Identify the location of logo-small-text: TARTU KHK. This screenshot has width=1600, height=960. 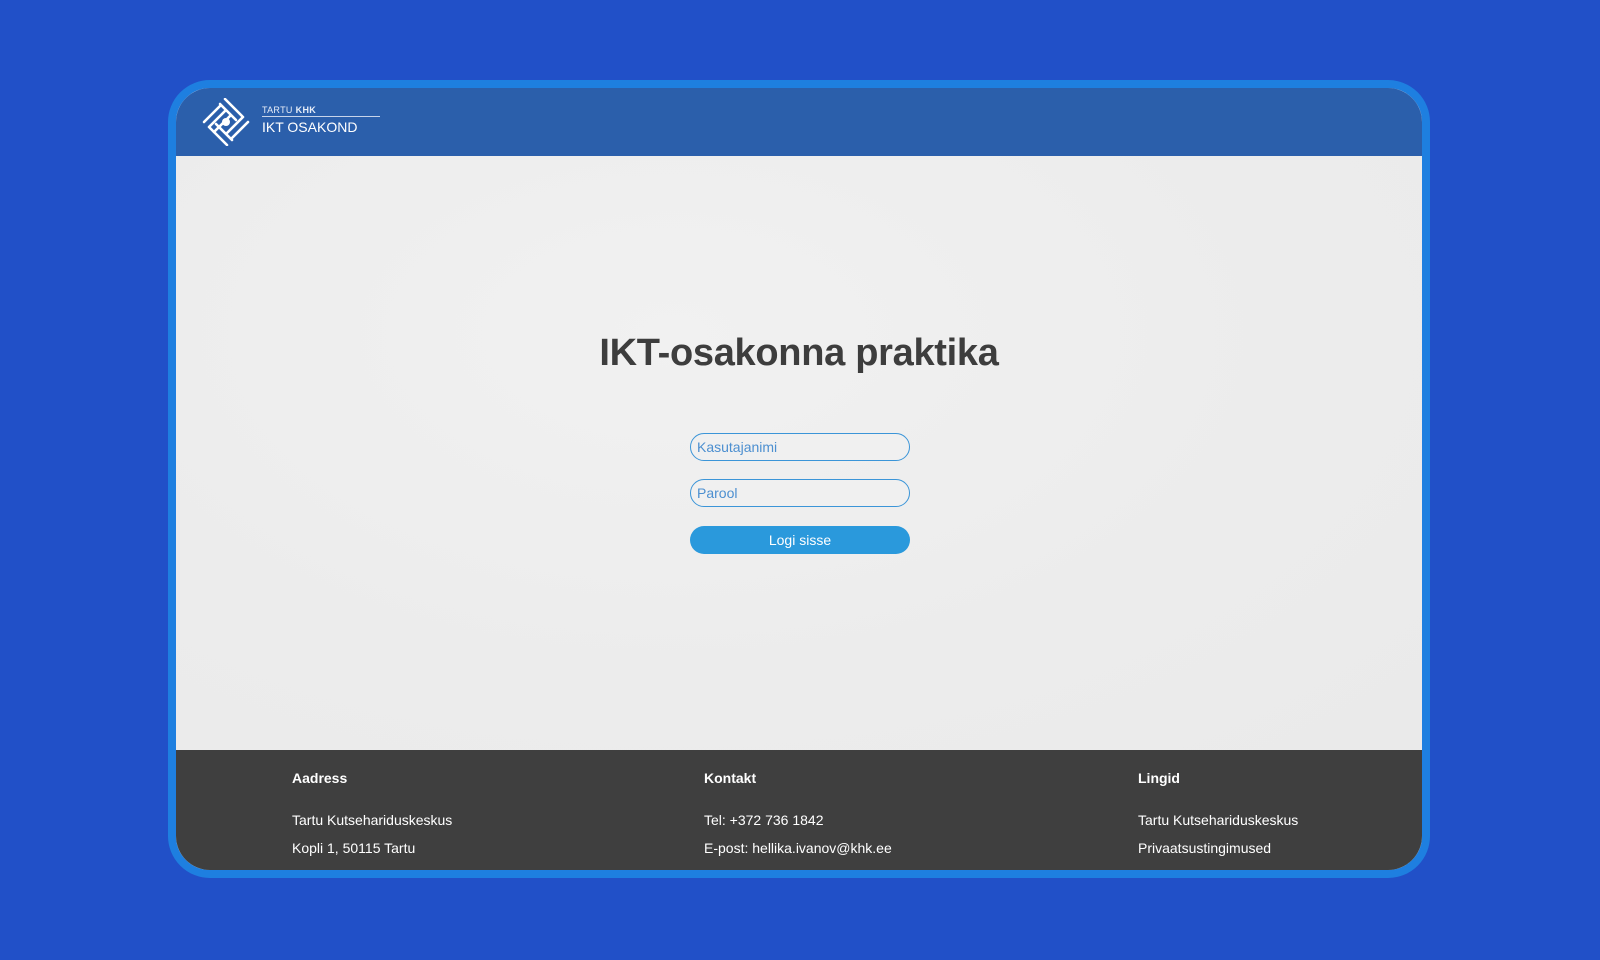
(289, 110).